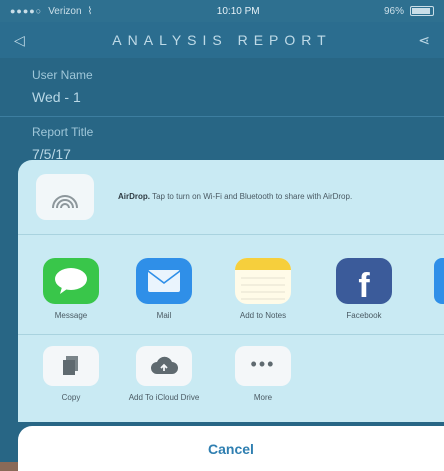 Image resolution: width=444 pixels, height=471 pixels. I want to click on status-time: 10:10 PM, so click(238, 11).